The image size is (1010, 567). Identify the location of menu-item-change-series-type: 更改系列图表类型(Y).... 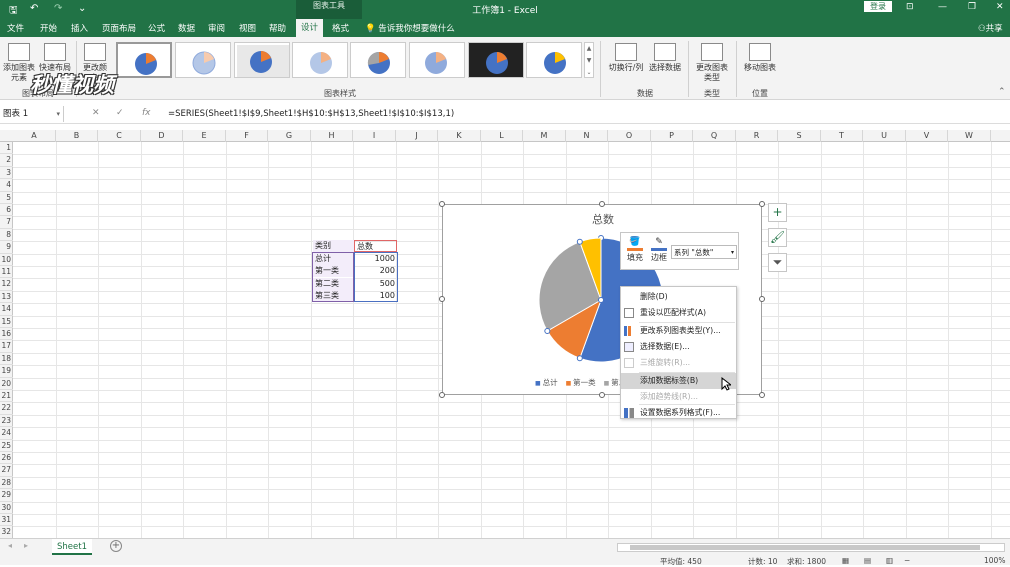
(678, 331).